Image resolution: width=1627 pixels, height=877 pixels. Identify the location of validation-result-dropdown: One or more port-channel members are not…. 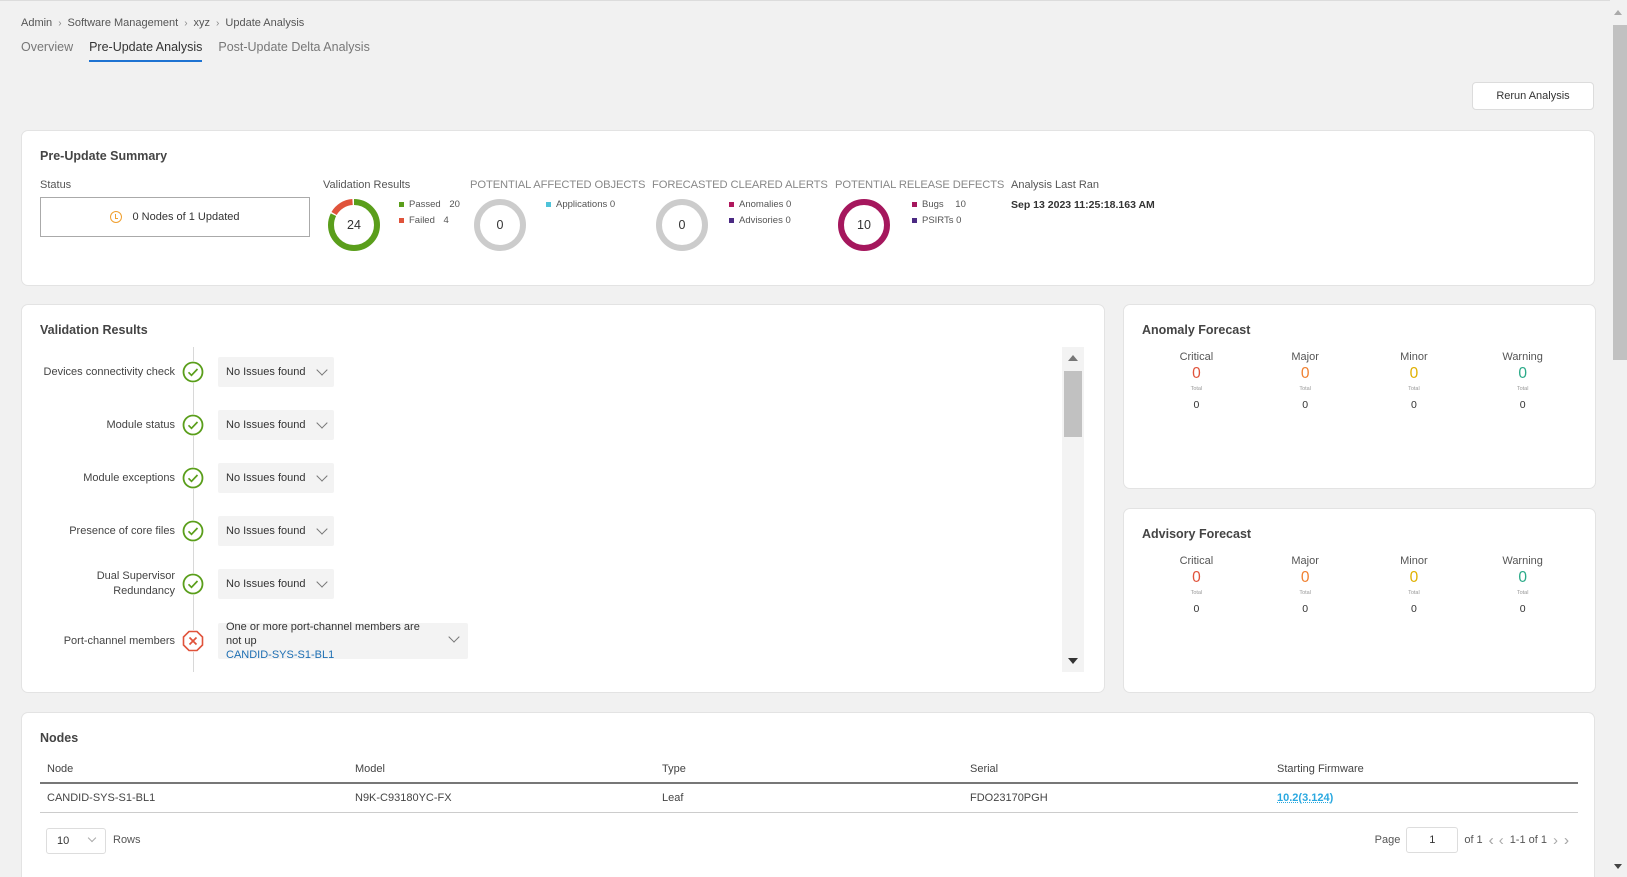
(343, 641).